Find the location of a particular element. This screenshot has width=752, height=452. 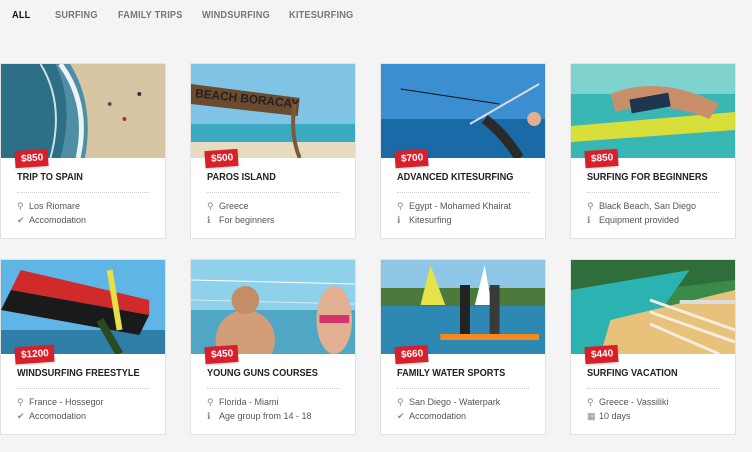

location-row: ⚲ Black Beach, San Diego is located at coordinates (641, 206).